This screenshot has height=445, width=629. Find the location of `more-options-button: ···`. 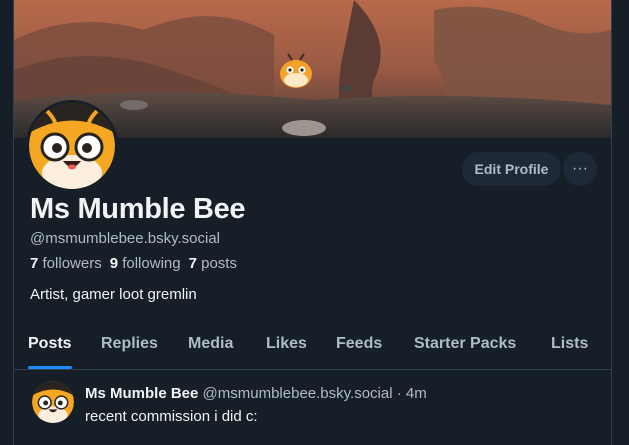

more-options-button: ··· is located at coordinates (580, 169).